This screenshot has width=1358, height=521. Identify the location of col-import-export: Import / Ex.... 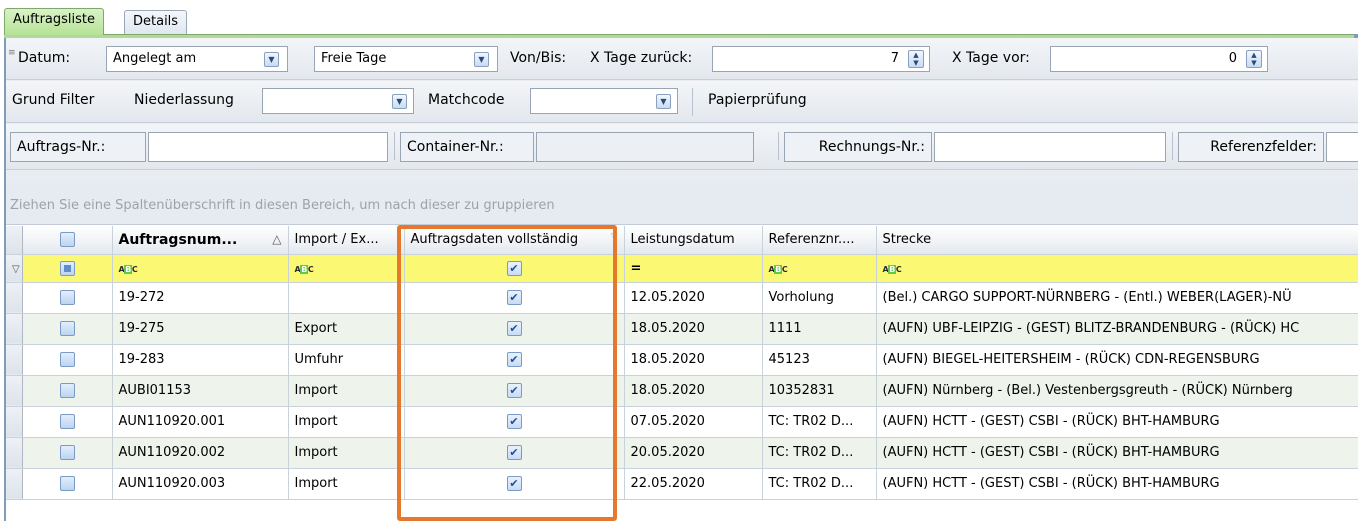
(346, 240).